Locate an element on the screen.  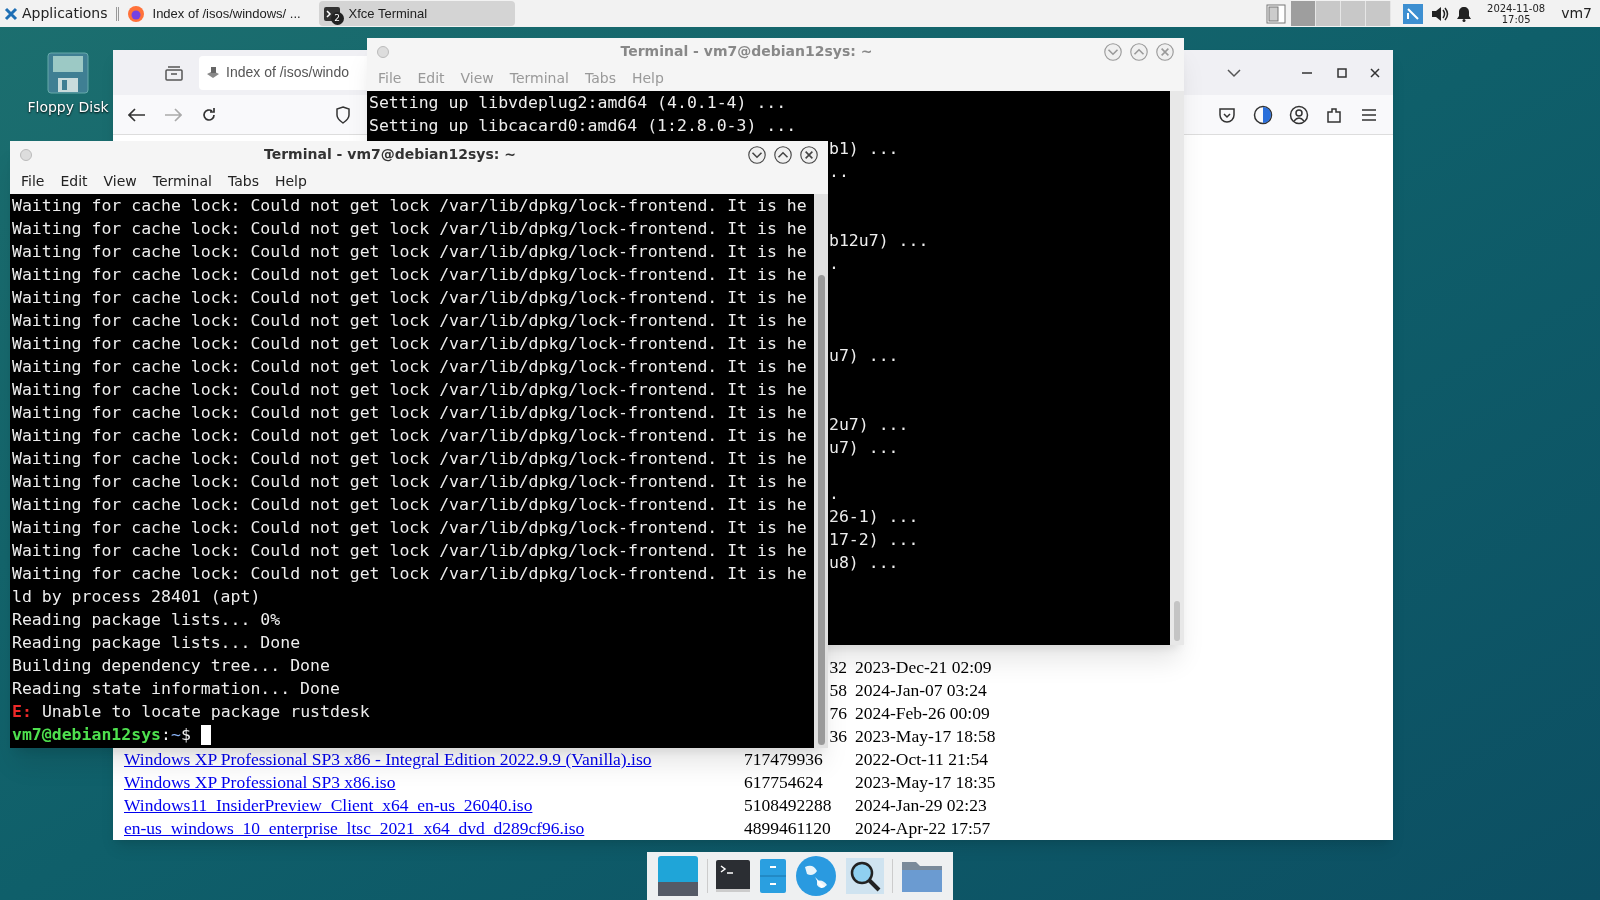
tab-list-icon is located at coordinates (174, 72).